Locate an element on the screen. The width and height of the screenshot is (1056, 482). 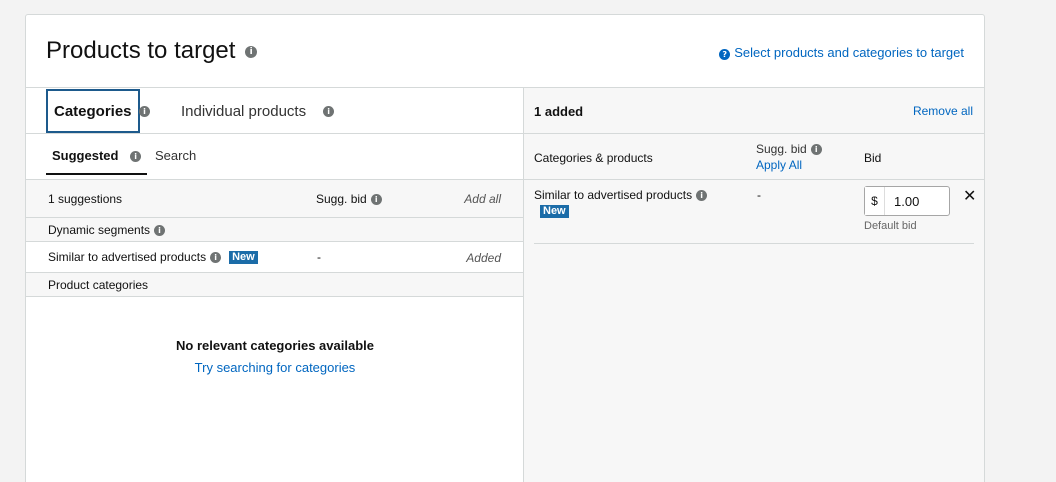
subtab-bar: Suggested i Search is located at coordinates (274, 157).